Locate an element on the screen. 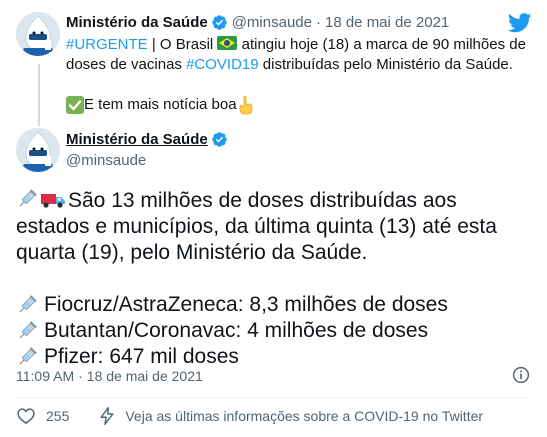  parent-avatar is located at coordinates (38, 34).